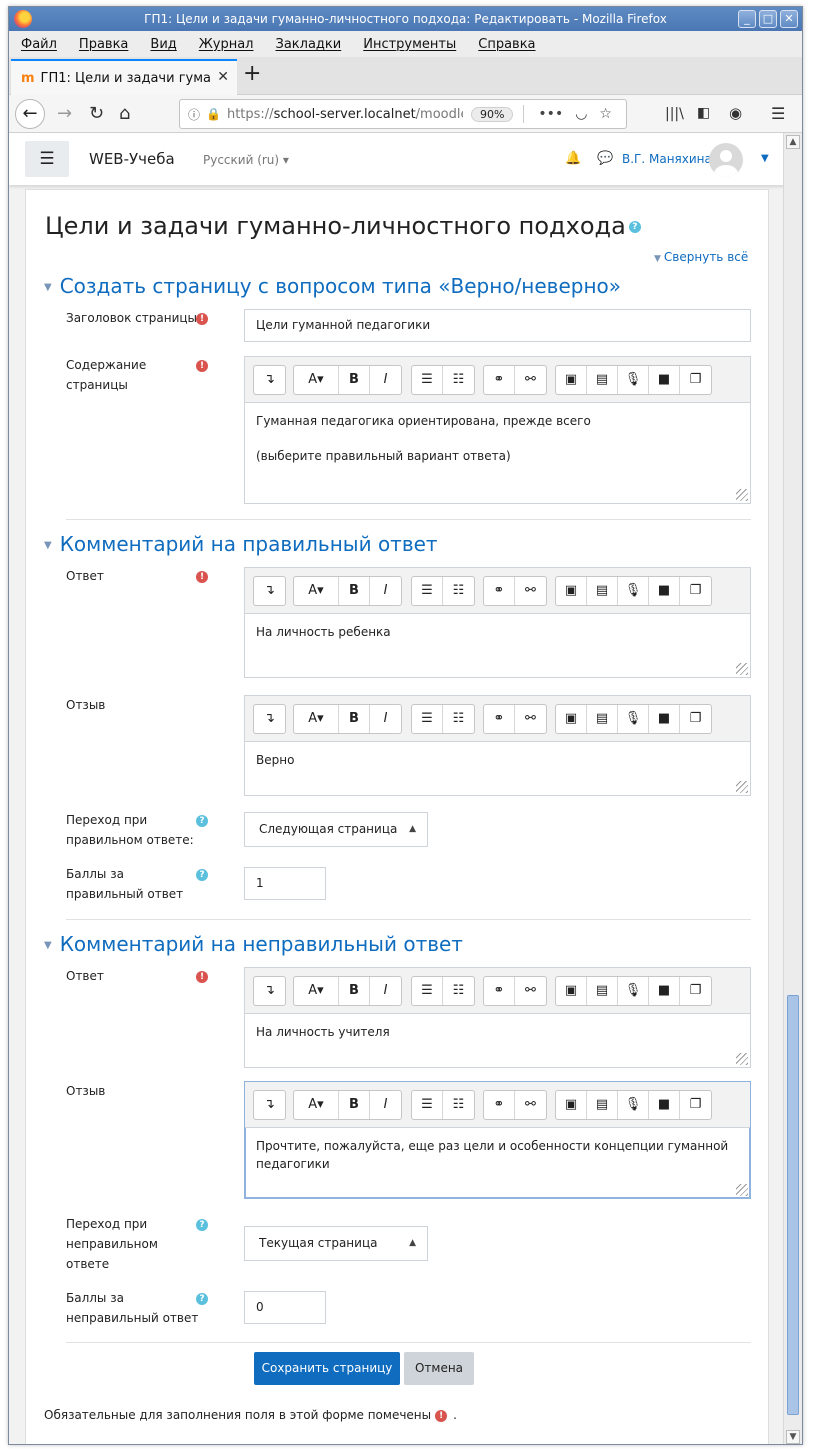  Describe the element at coordinates (285, 883) in the screenshot. I see `correct-score-input: 1` at that location.